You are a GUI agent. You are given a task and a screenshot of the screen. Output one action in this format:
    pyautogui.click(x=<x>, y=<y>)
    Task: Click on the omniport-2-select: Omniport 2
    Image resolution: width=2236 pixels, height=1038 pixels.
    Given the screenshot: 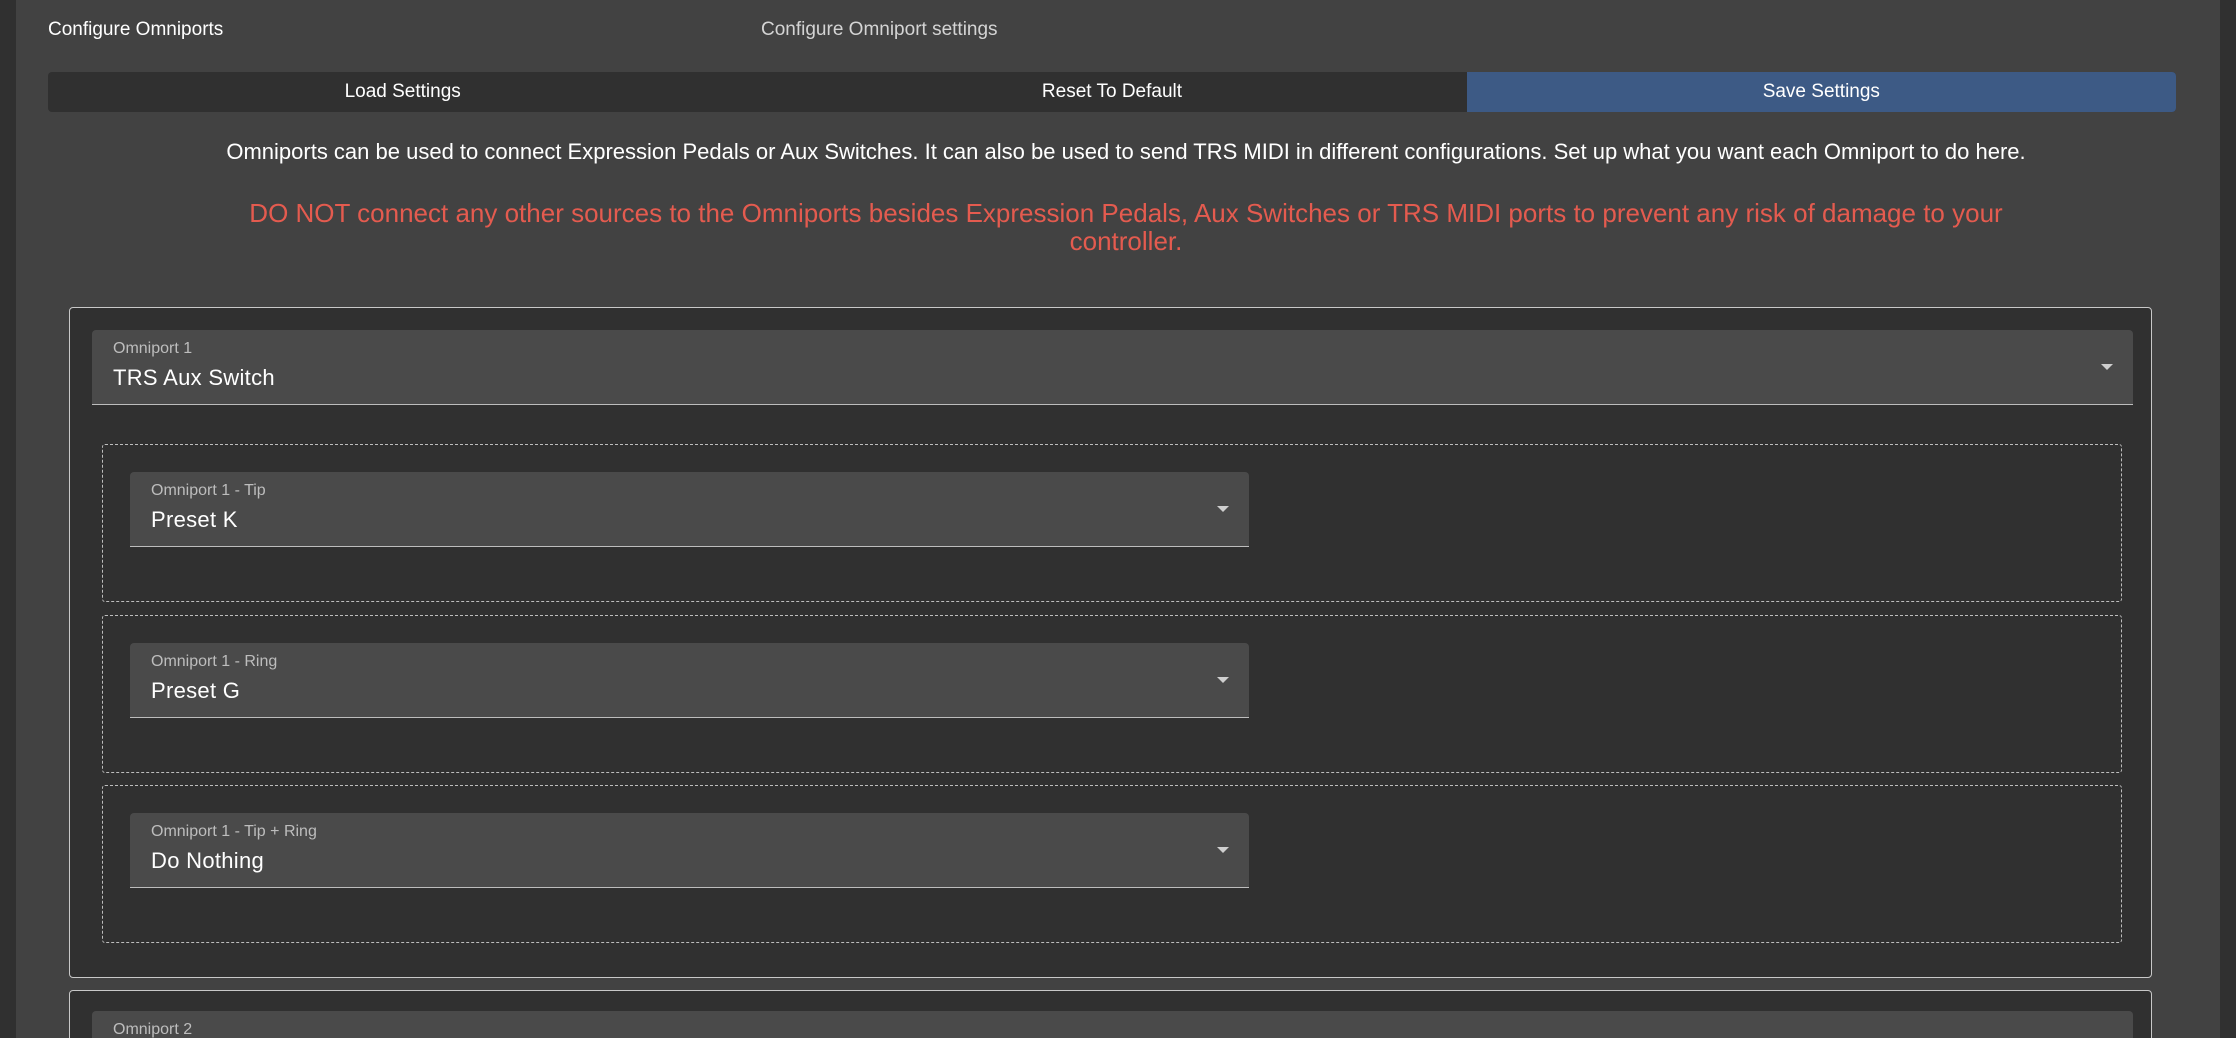 What is the action you would take?
    pyautogui.click(x=1112, y=1024)
    